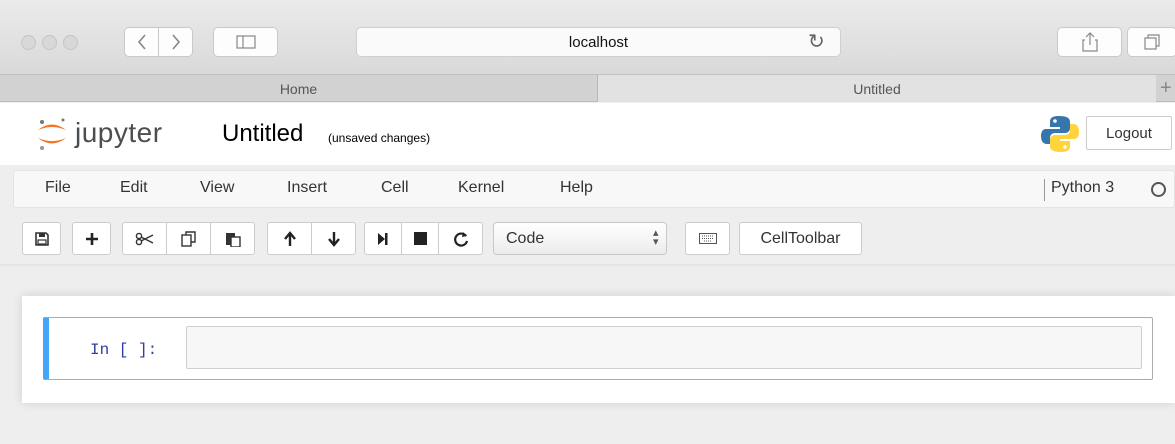  I want to click on copy-icon, so click(188, 238).